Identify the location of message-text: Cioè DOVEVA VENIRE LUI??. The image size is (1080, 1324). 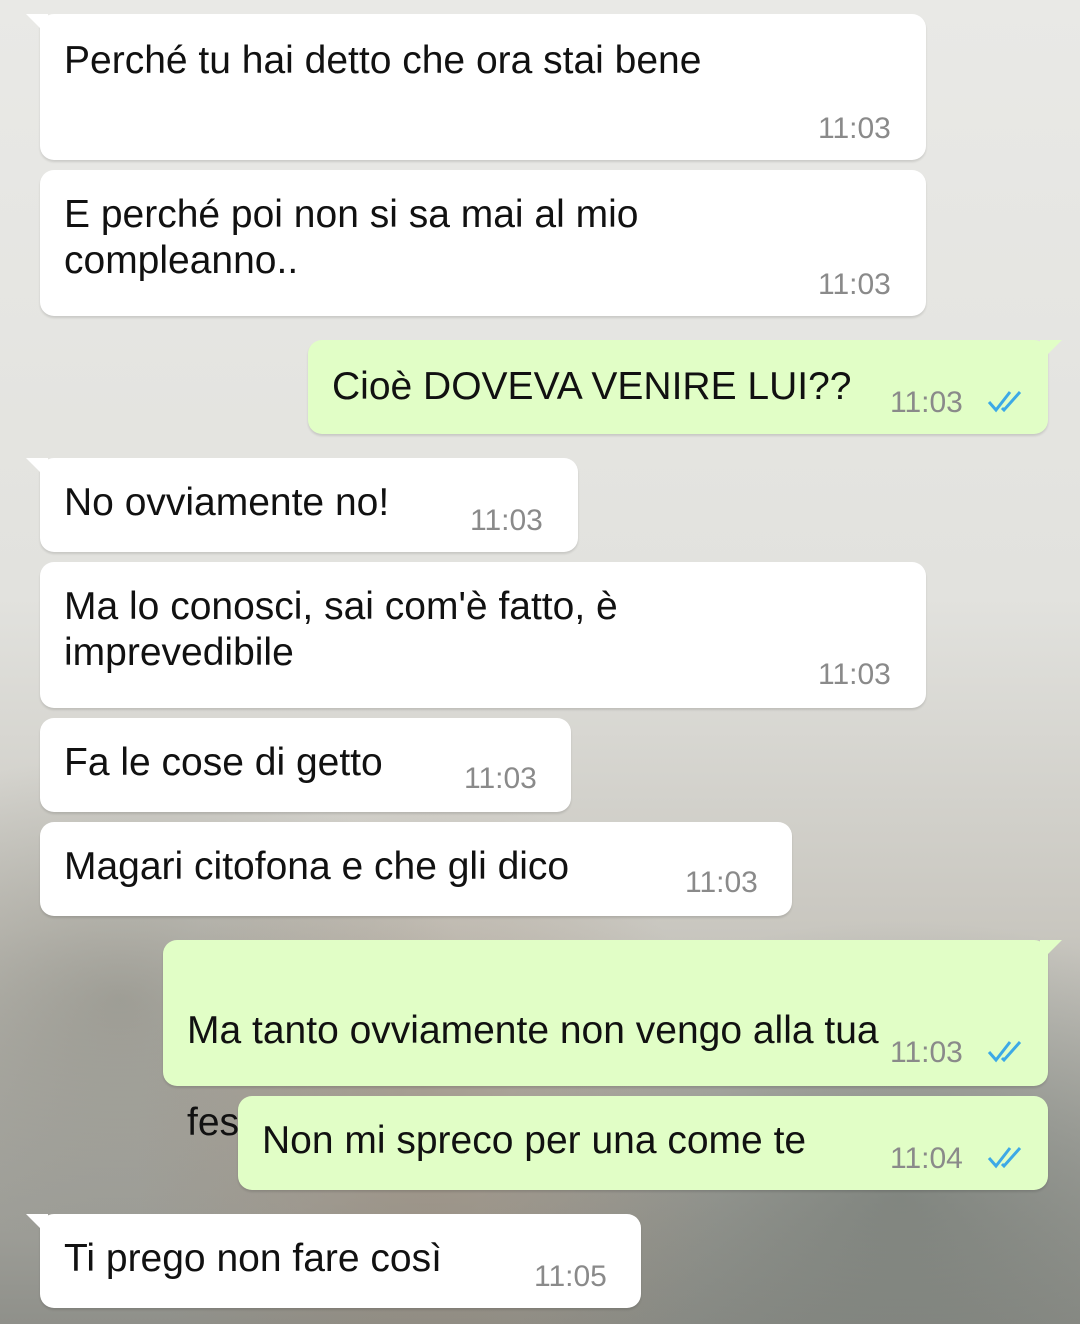
(592, 386).